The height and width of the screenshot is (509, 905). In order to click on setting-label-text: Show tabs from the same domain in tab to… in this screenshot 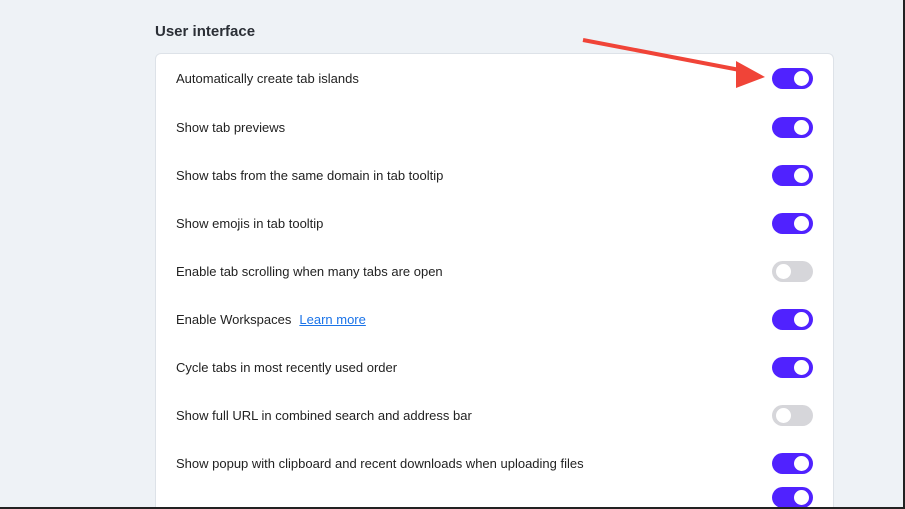, I will do `click(310, 175)`.